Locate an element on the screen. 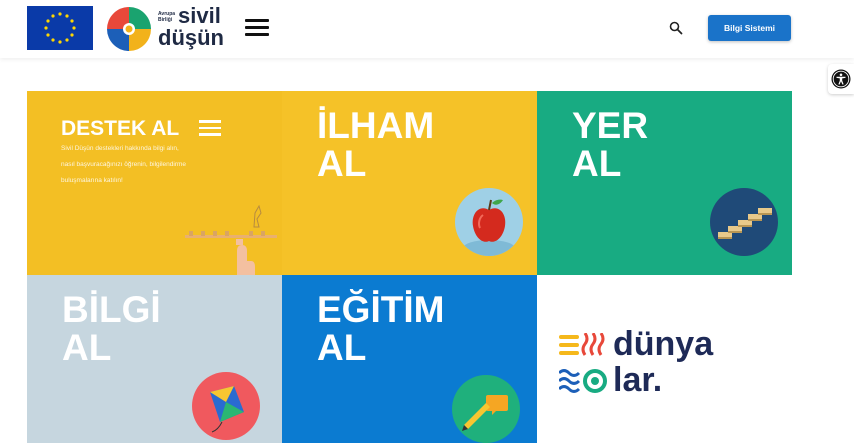 The width and height of the screenshot is (854, 443). tile-ilham-line2: AL is located at coordinates (342, 163).